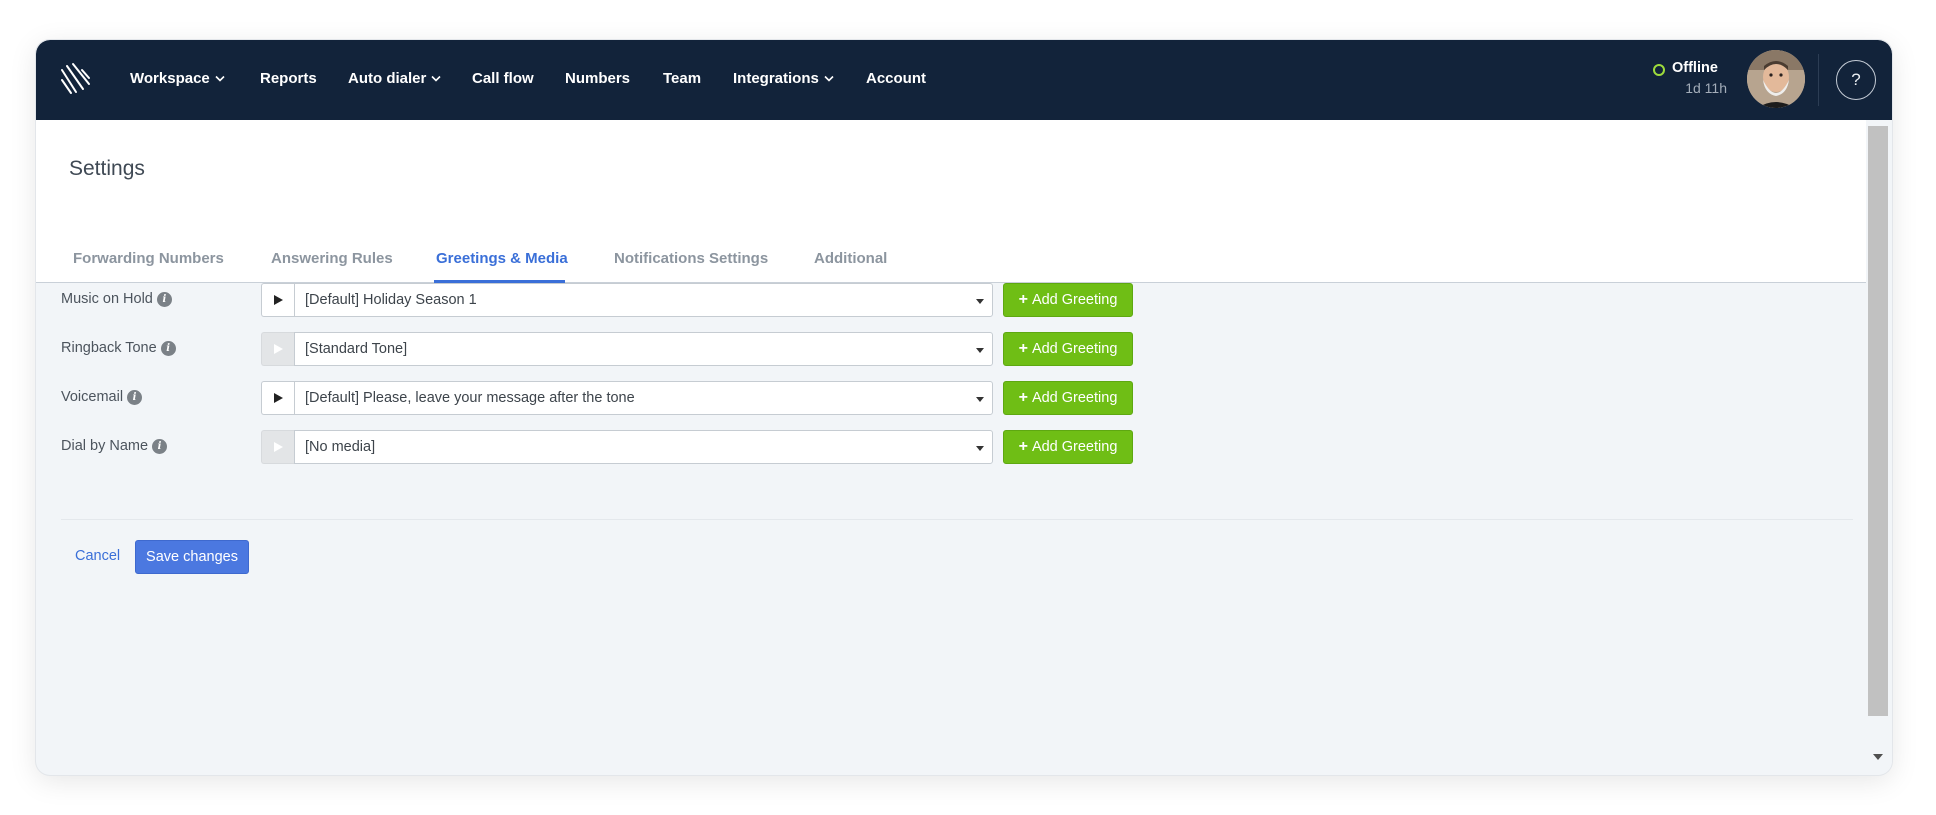  Describe the element at coordinates (75, 79) in the screenshot. I see `app-logo-icon` at that location.